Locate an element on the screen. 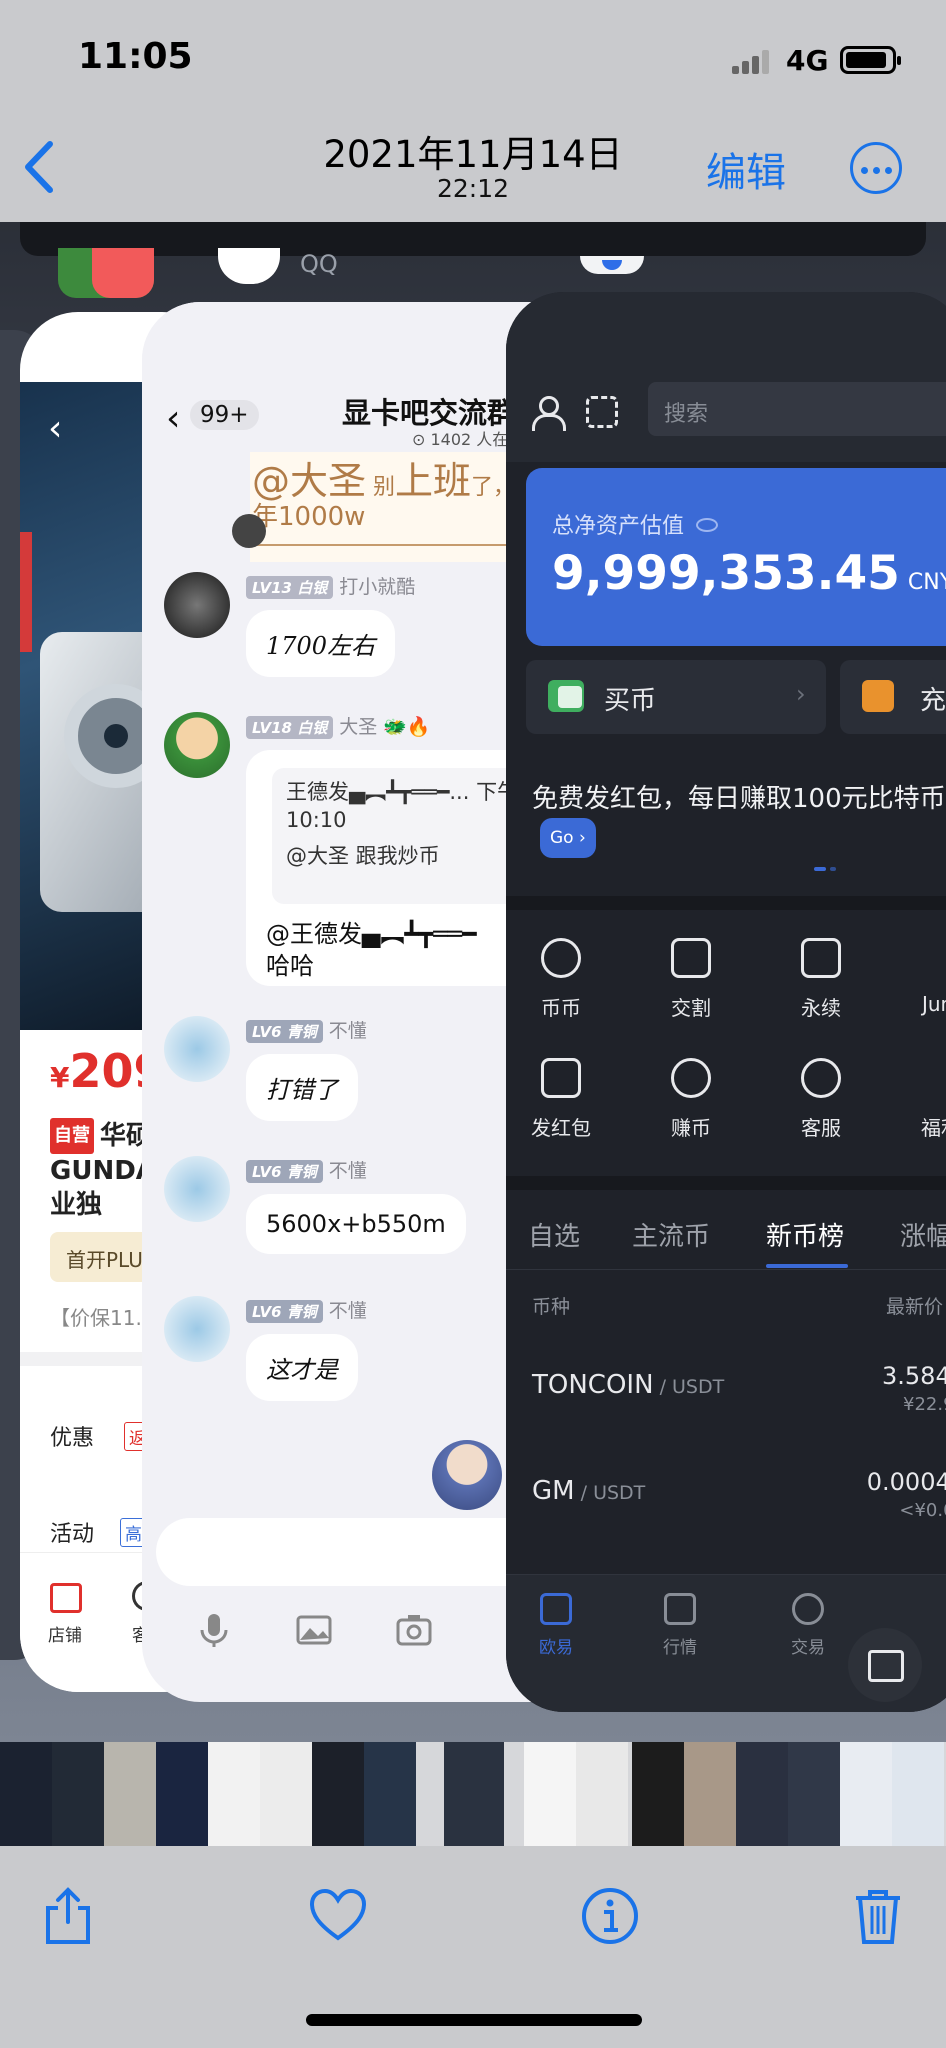 This screenshot has width=946, height=2048. divider is located at coordinates (726, 1183).